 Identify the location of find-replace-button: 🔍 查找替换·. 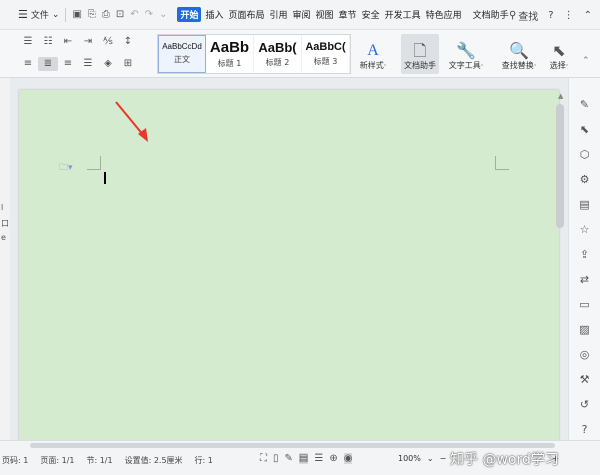
(519, 54).